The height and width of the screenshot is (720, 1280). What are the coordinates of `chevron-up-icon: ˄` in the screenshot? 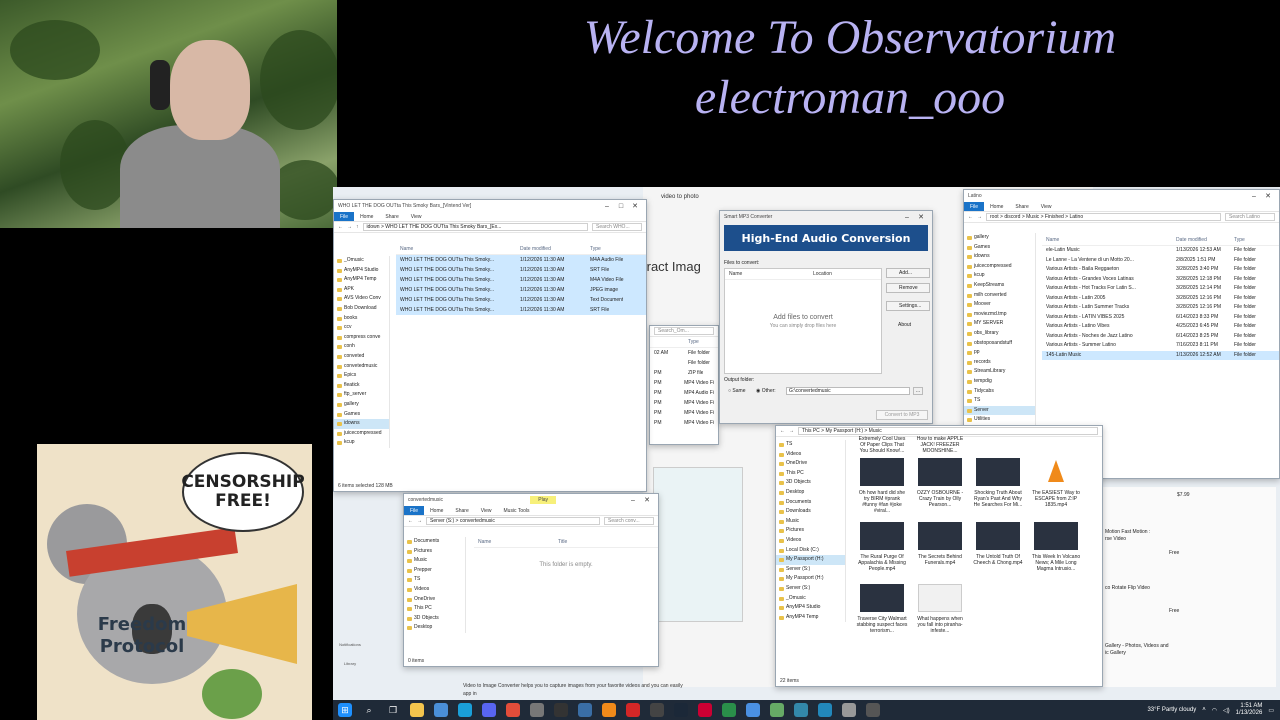 It's located at (1204, 710).